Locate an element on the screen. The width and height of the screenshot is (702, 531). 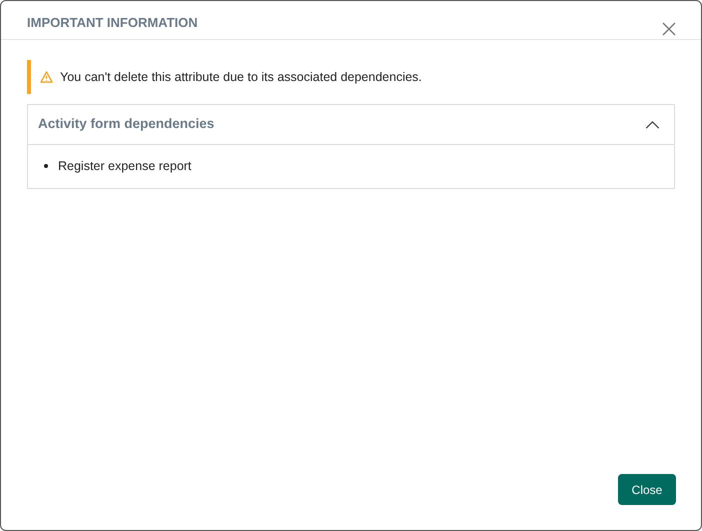
chevron-icon is located at coordinates (652, 124).